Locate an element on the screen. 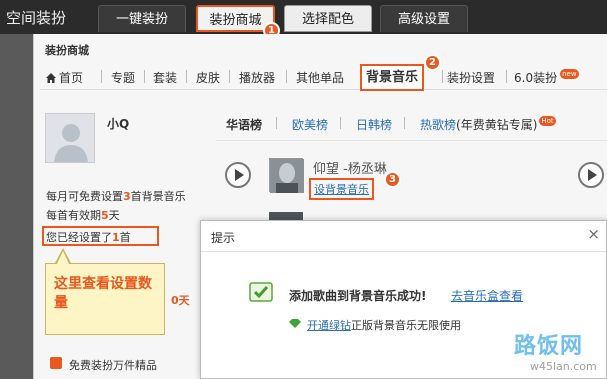 This screenshot has height=379, width=607. callout-arrow-fill is located at coordinates (63, 257).